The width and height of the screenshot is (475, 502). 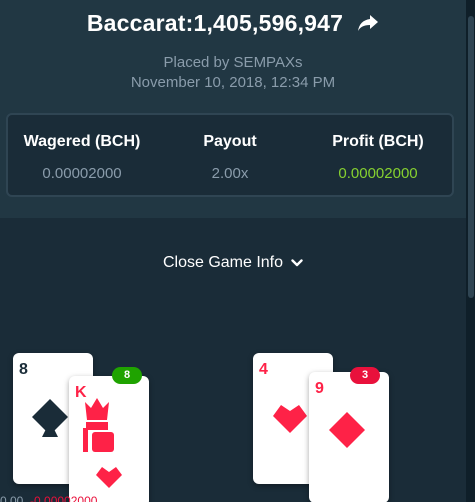 I want to click on card-rank: 8, so click(x=23, y=369).